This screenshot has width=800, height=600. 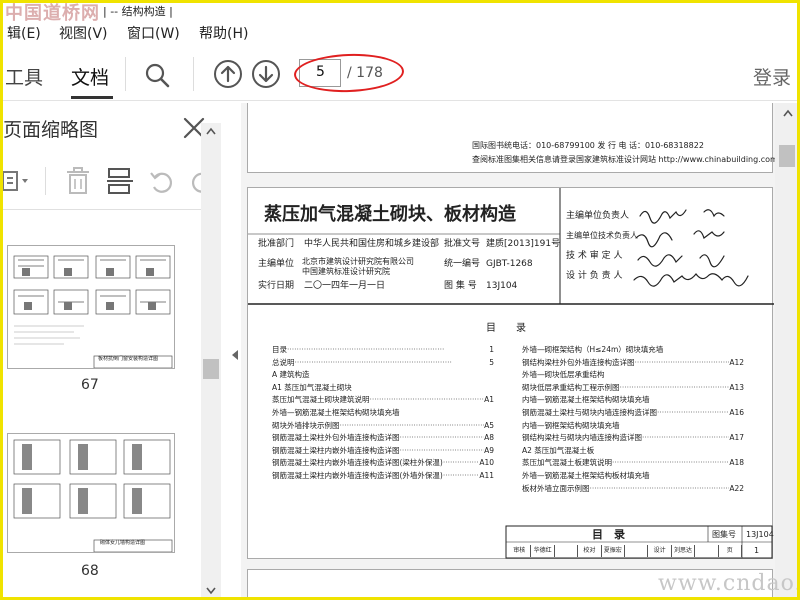 I want to click on toc-entry-title: 钢筋混凝土梁柱与砌块内墙连接构造详图, so click(x=589, y=412).